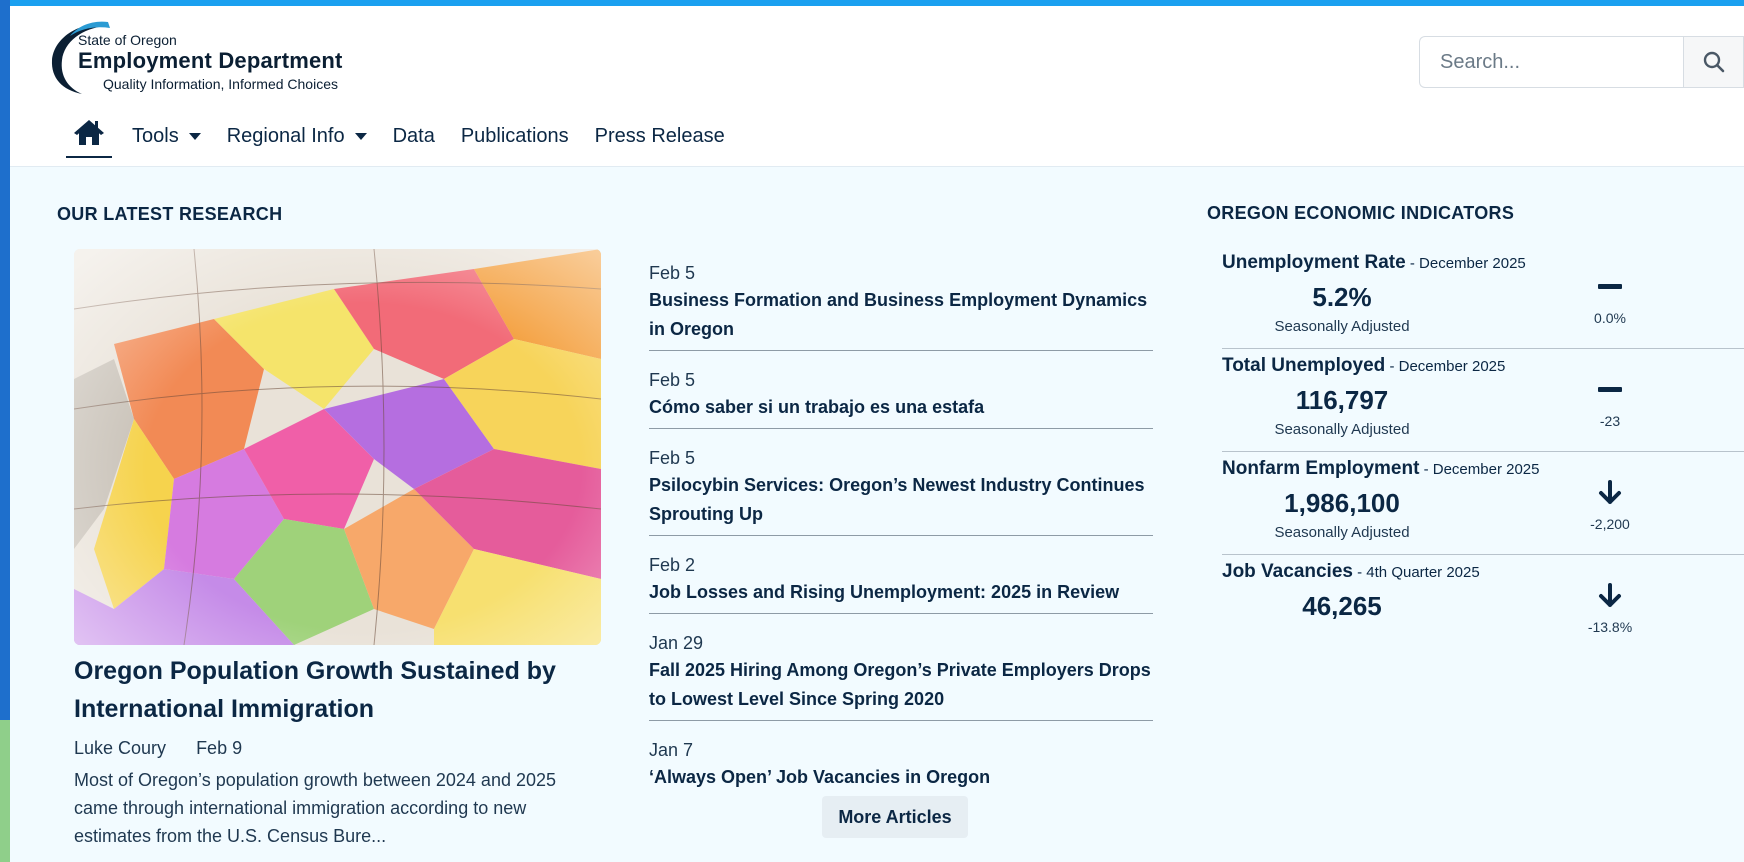 Image resolution: width=1744 pixels, height=862 pixels. I want to click on indicator-period: - 4th Quarter 2025, so click(1416, 572).